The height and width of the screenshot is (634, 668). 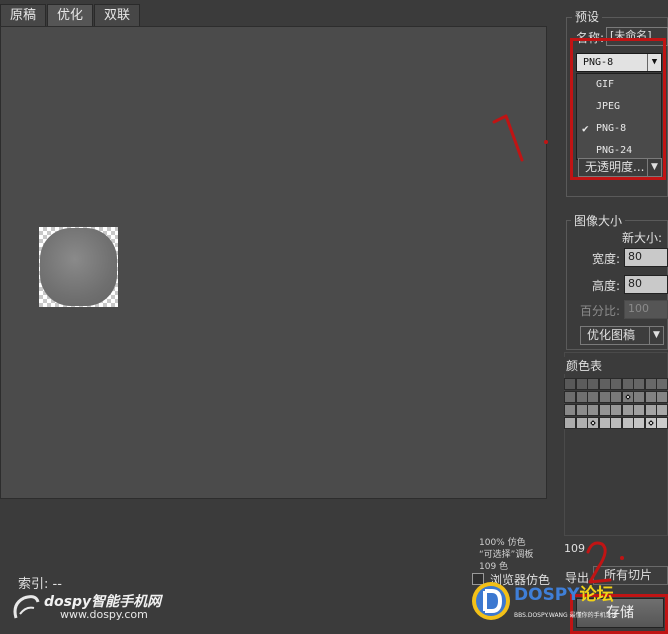 I want to click on dospy-url-text: www.dospy.com, so click(x=104, y=614).